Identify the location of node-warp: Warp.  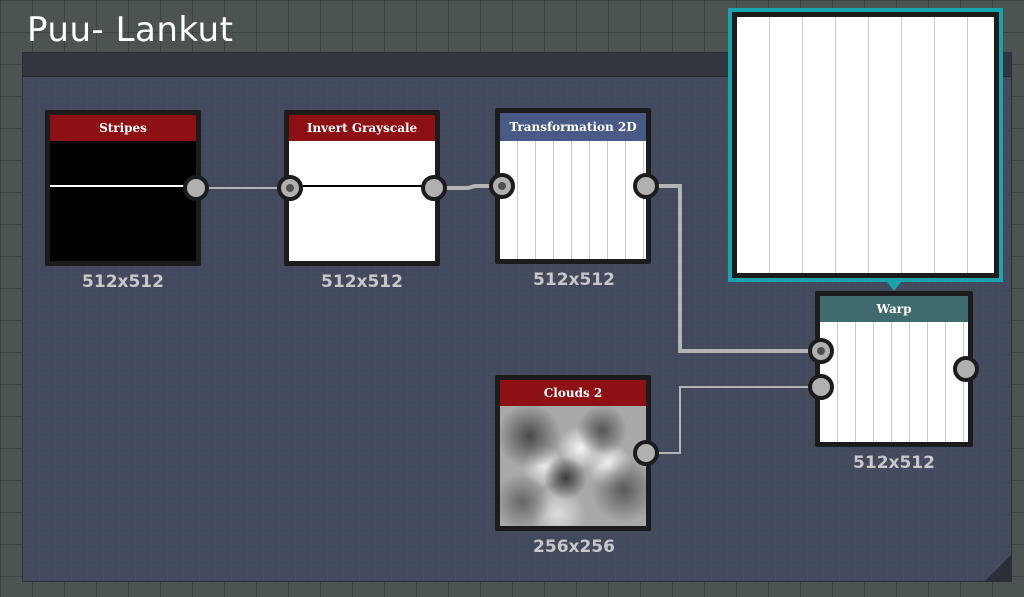
(894, 369).